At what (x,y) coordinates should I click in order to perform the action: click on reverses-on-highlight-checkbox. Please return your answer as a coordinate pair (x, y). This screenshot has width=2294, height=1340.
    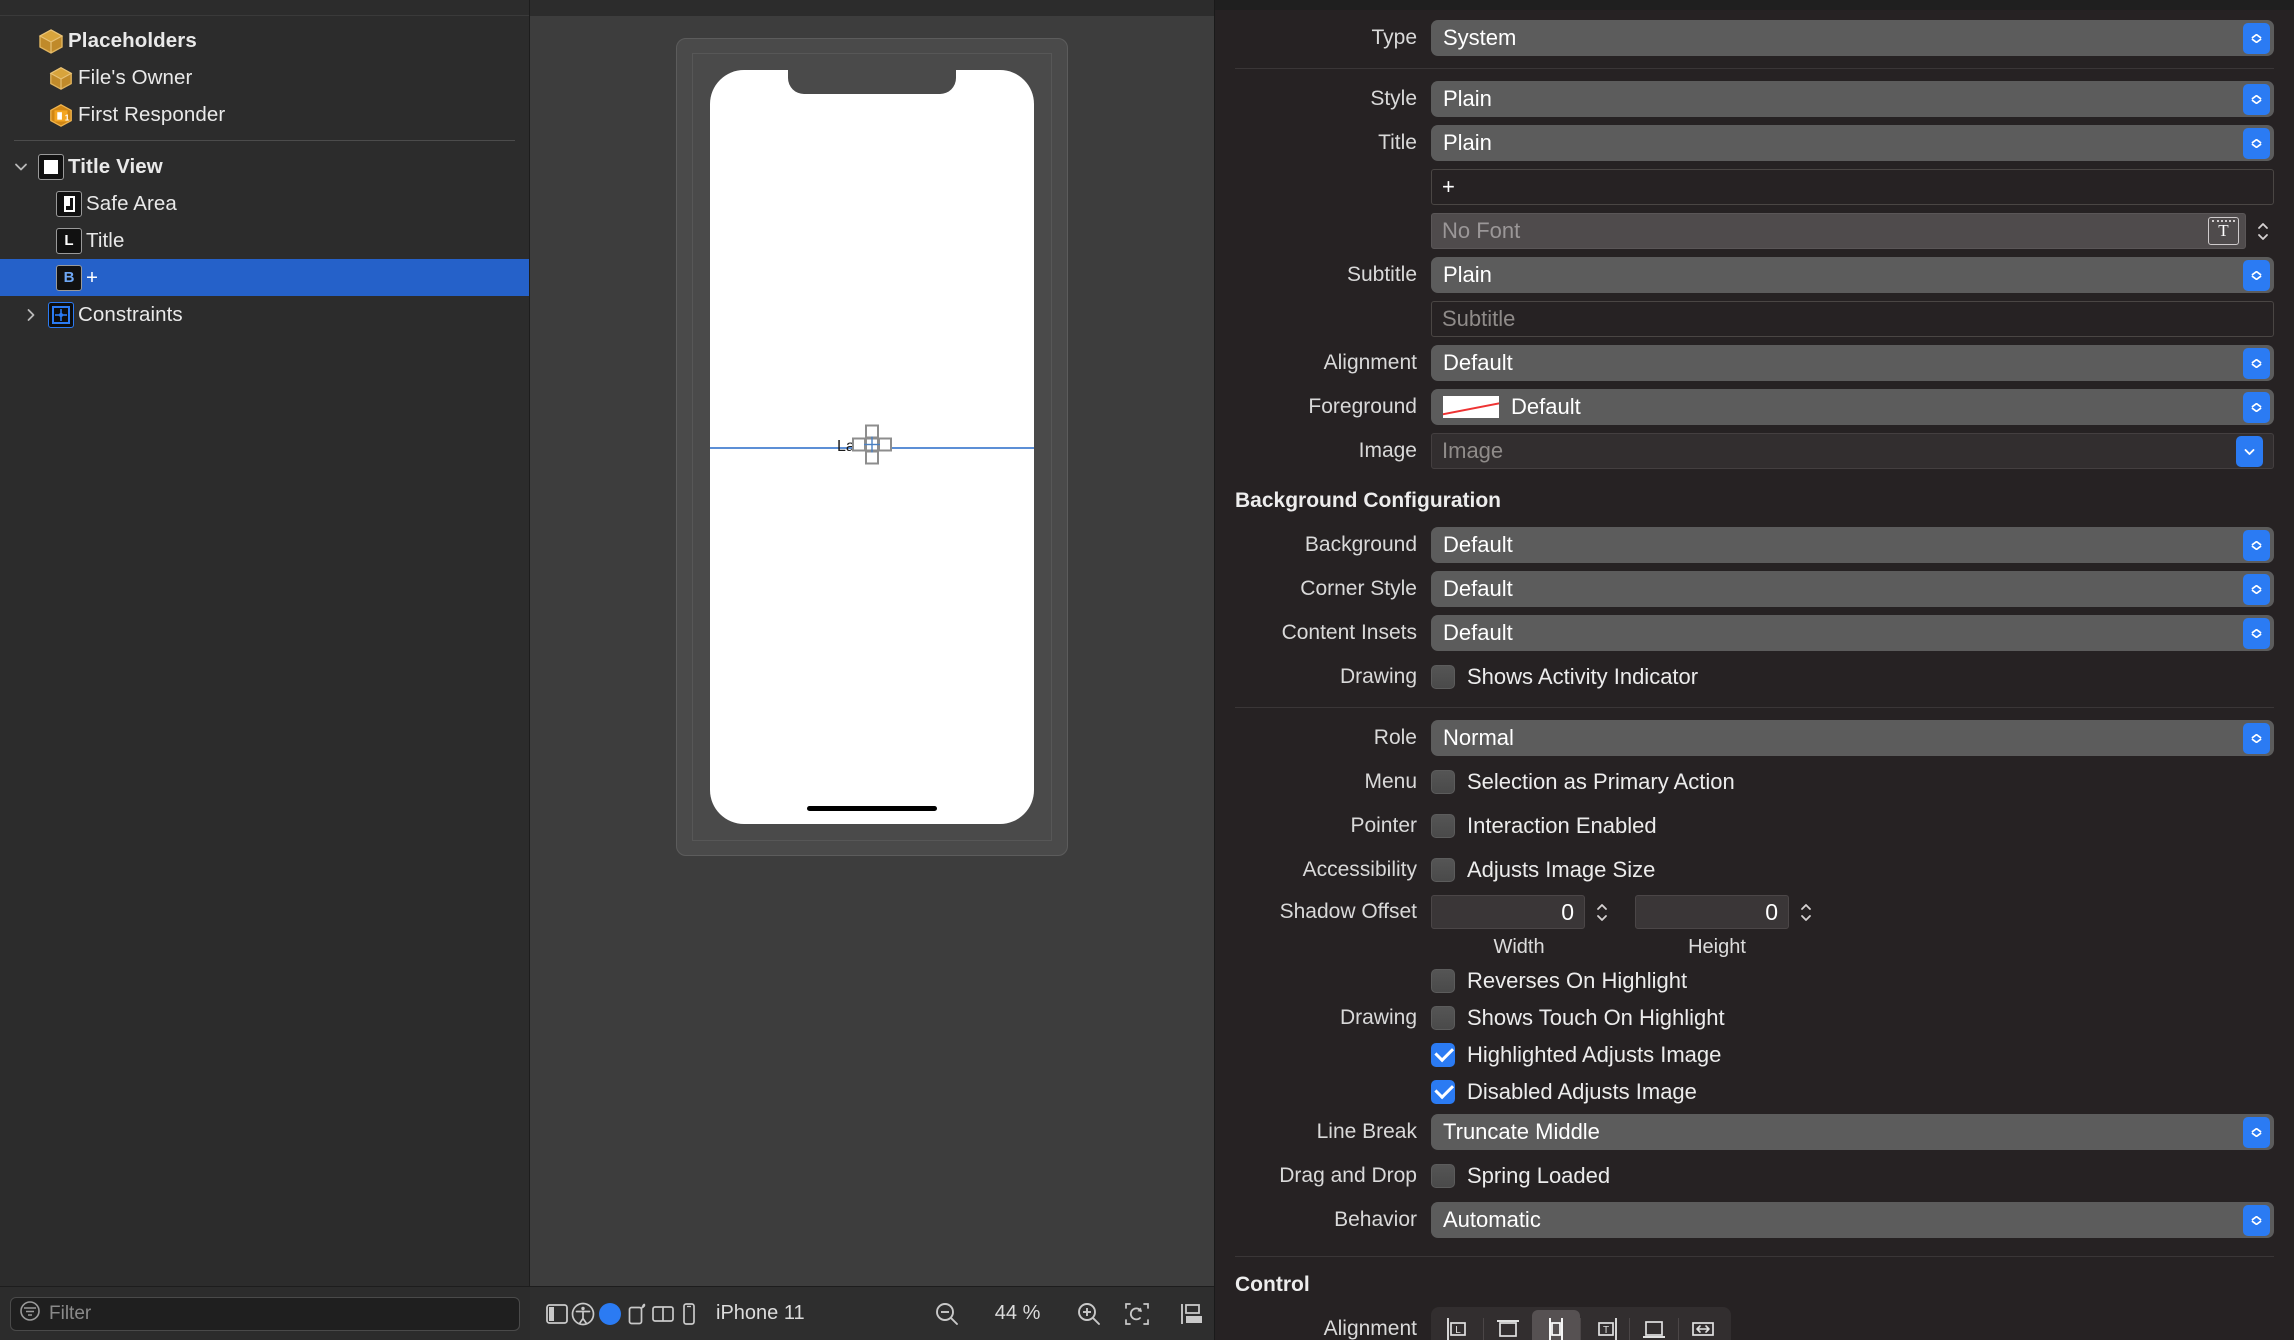
    Looking at the image, I should click on (1443, 980).